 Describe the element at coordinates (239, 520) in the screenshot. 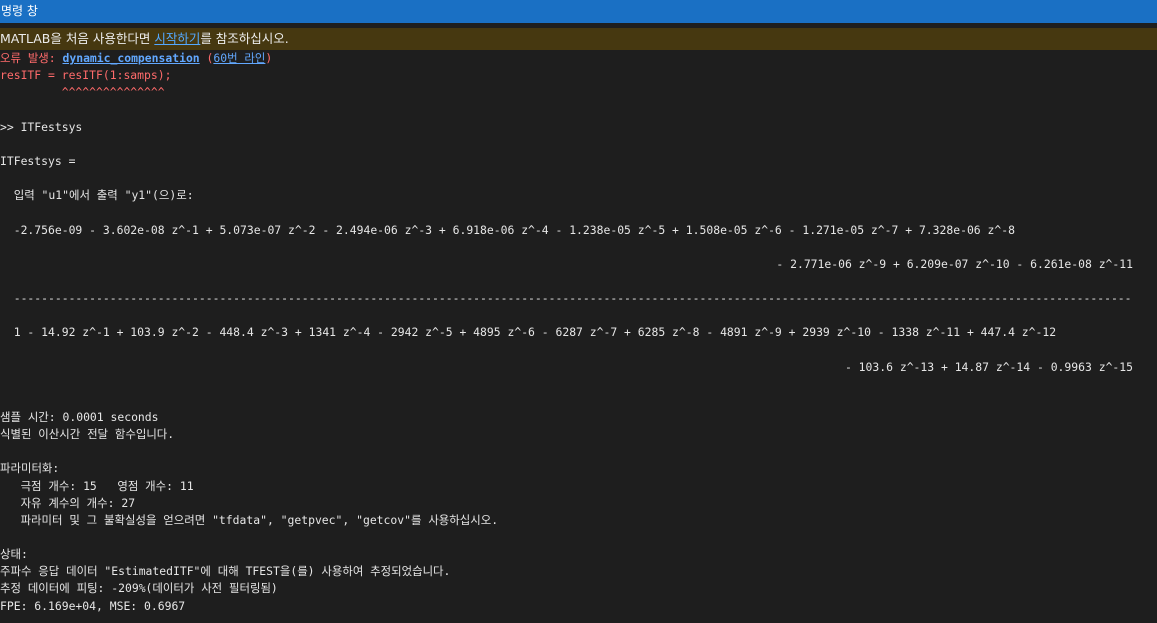

I see `tfdata-command: "tfdata"` at that location.